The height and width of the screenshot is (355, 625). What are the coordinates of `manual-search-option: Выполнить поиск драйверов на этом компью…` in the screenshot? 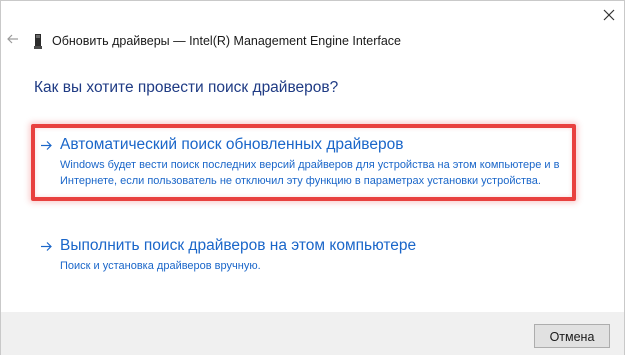 It's located at (228, 256).